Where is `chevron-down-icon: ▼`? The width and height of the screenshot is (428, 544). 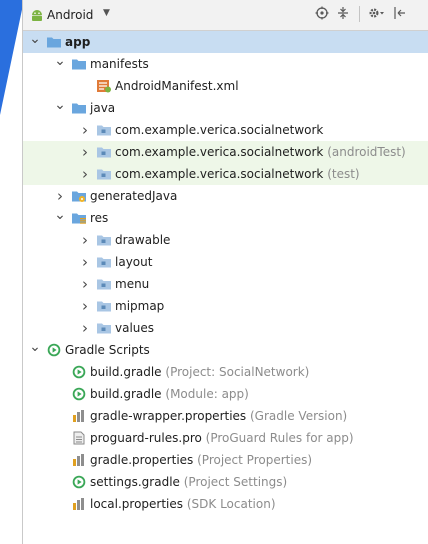
chevron-down-icon: ▼ is located at coordinates (106, 13).